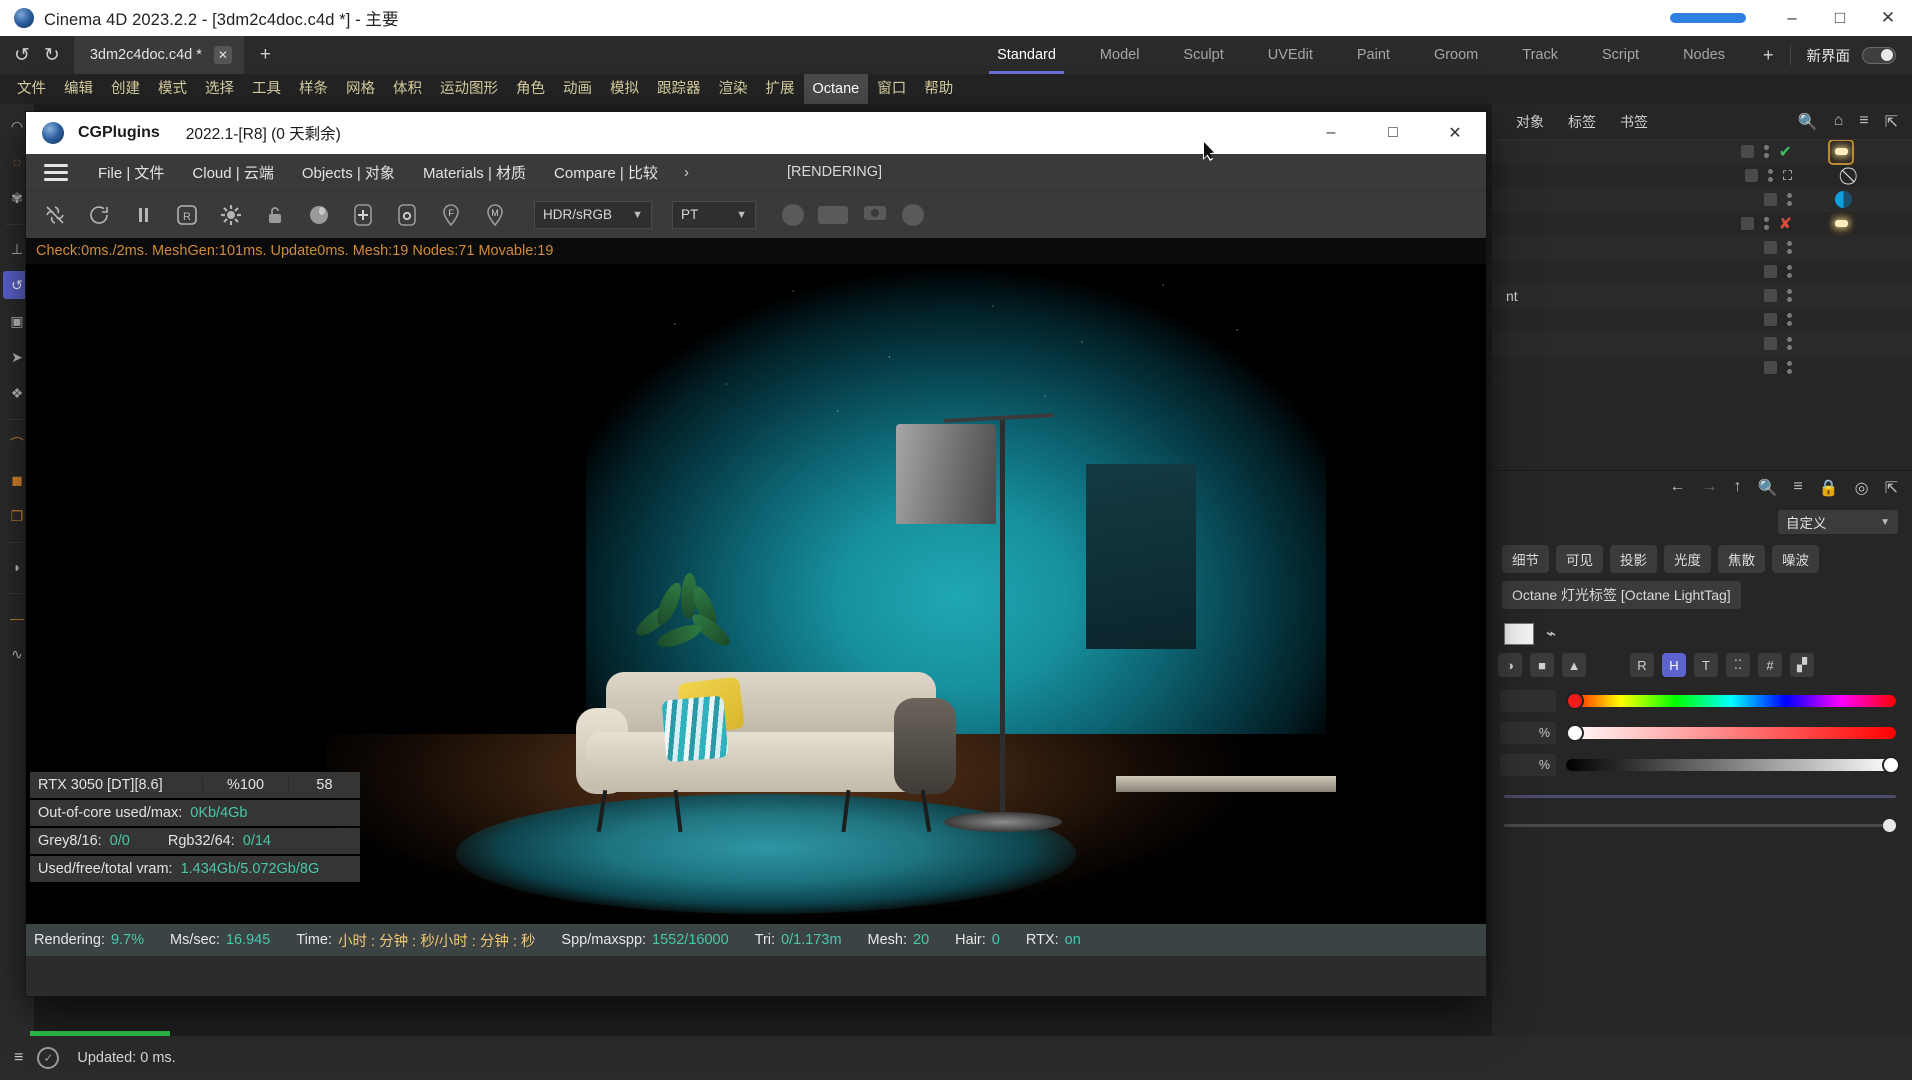 The height and width of the screenshot is (1080, 1912). Describe the element at coordinates (833, 214) in the screenshot. I see `rect-preview-icon` at that location.